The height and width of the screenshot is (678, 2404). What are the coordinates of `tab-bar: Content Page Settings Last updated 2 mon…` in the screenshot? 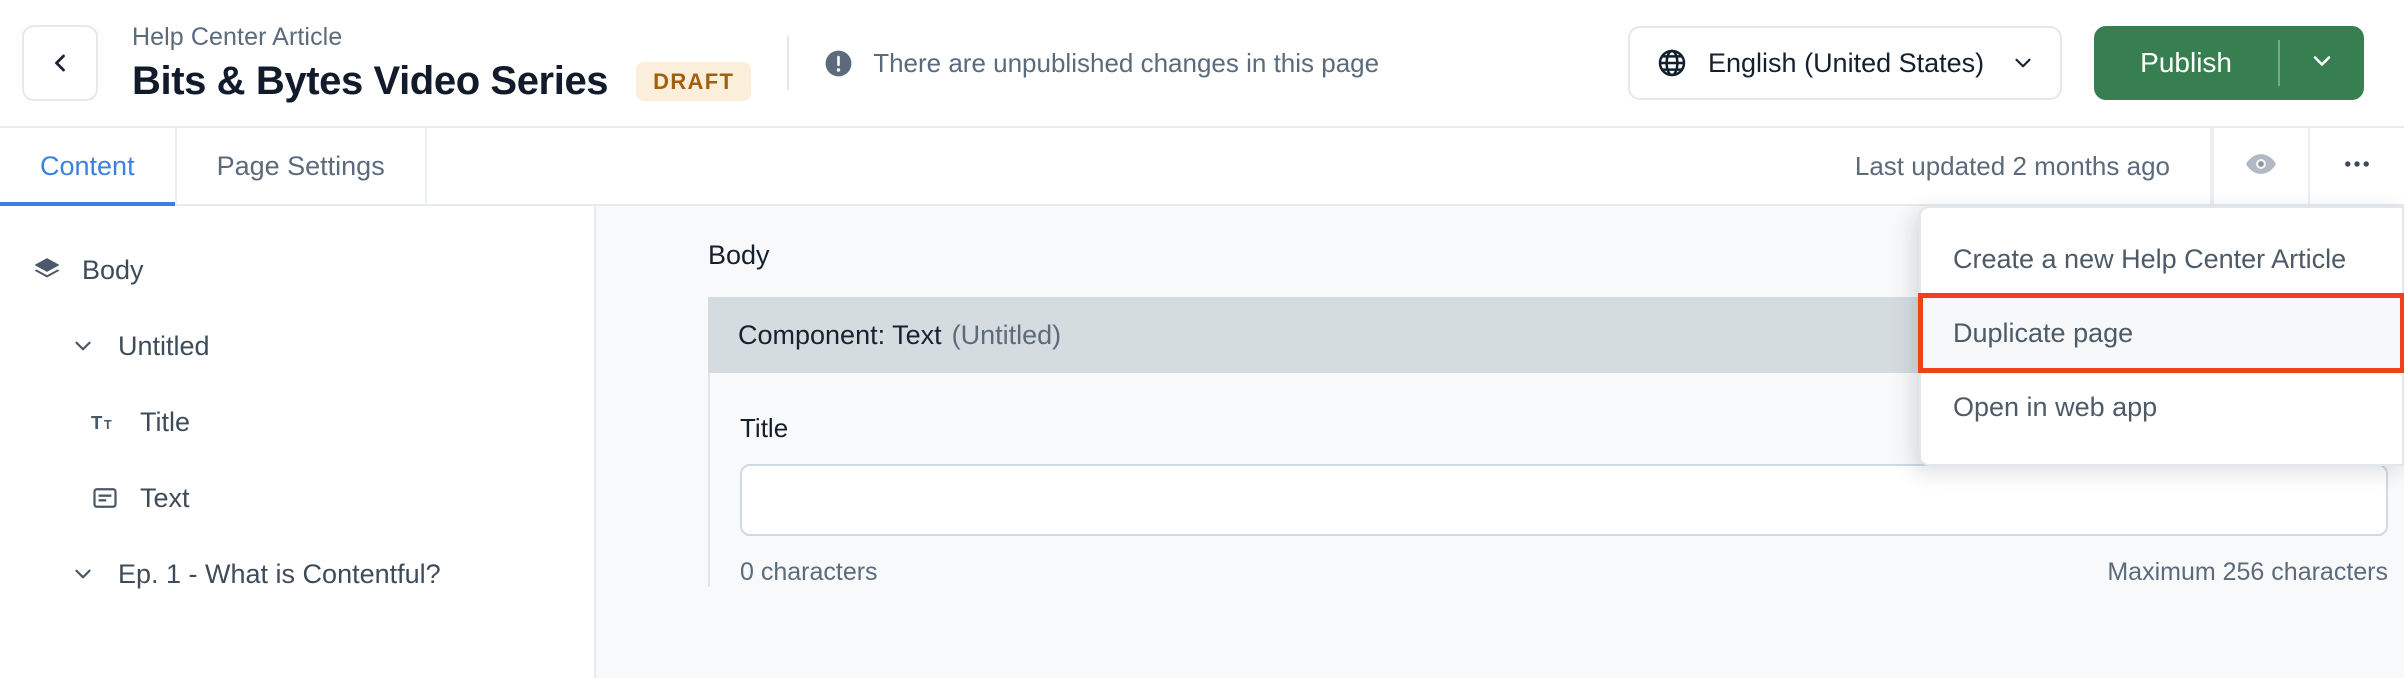 It's located at (1202, 167).